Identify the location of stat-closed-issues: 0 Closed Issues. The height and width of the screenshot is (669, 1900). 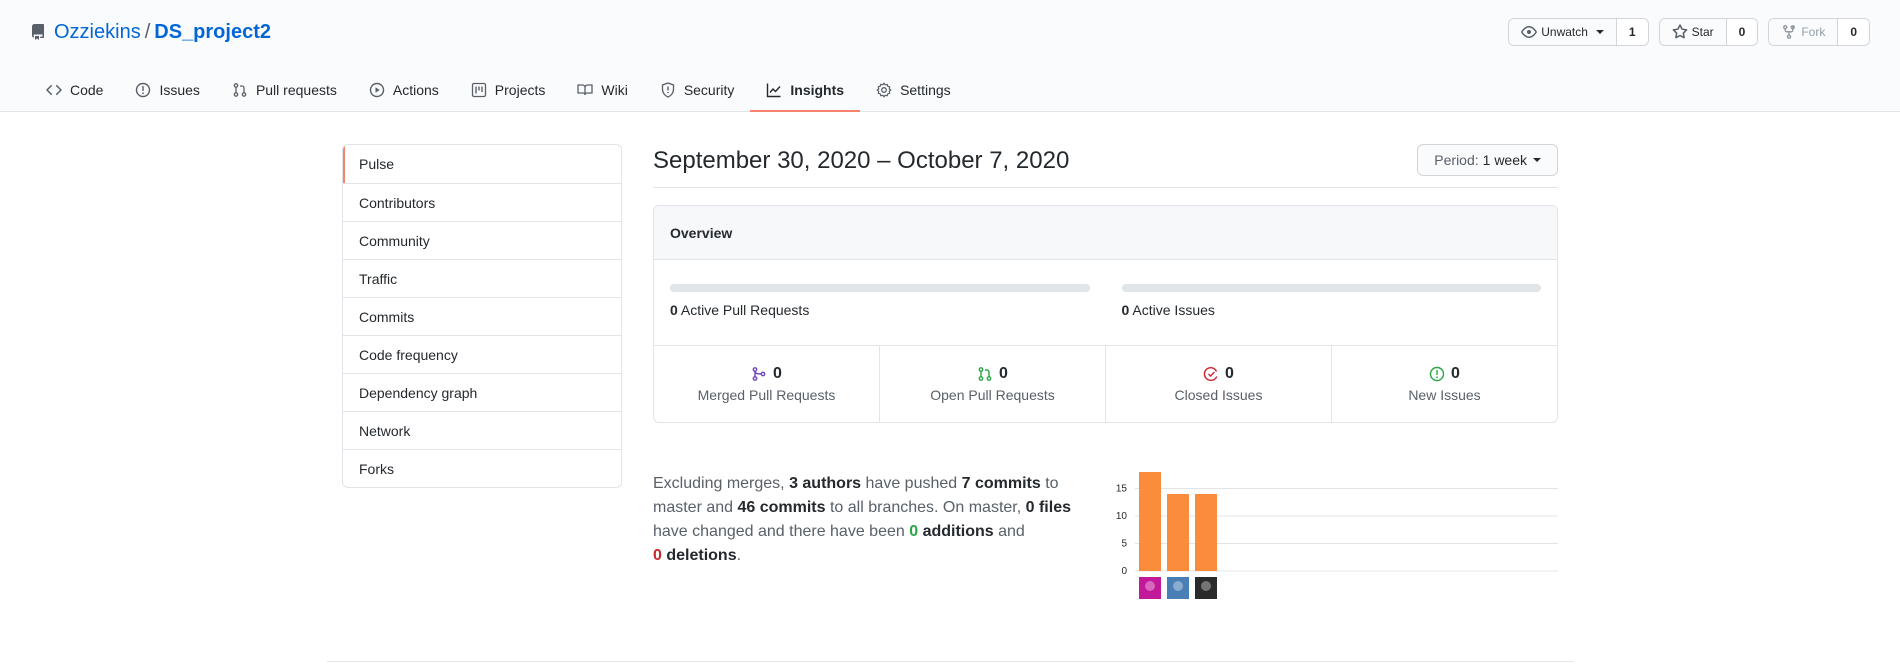
(1218, 384).